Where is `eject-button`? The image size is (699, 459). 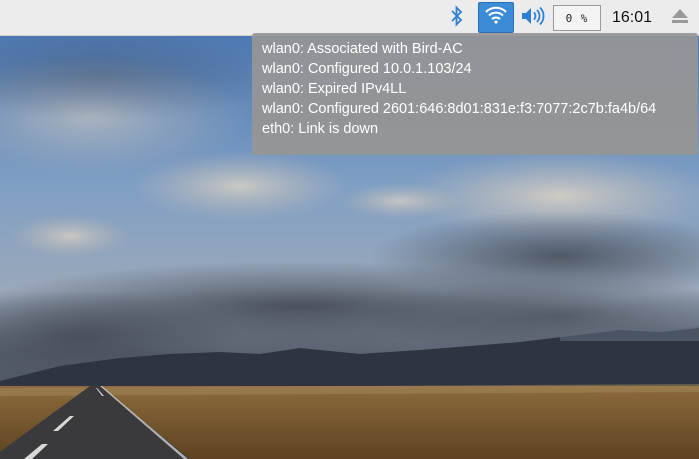 eject-button is located at coordinates (680, 18).